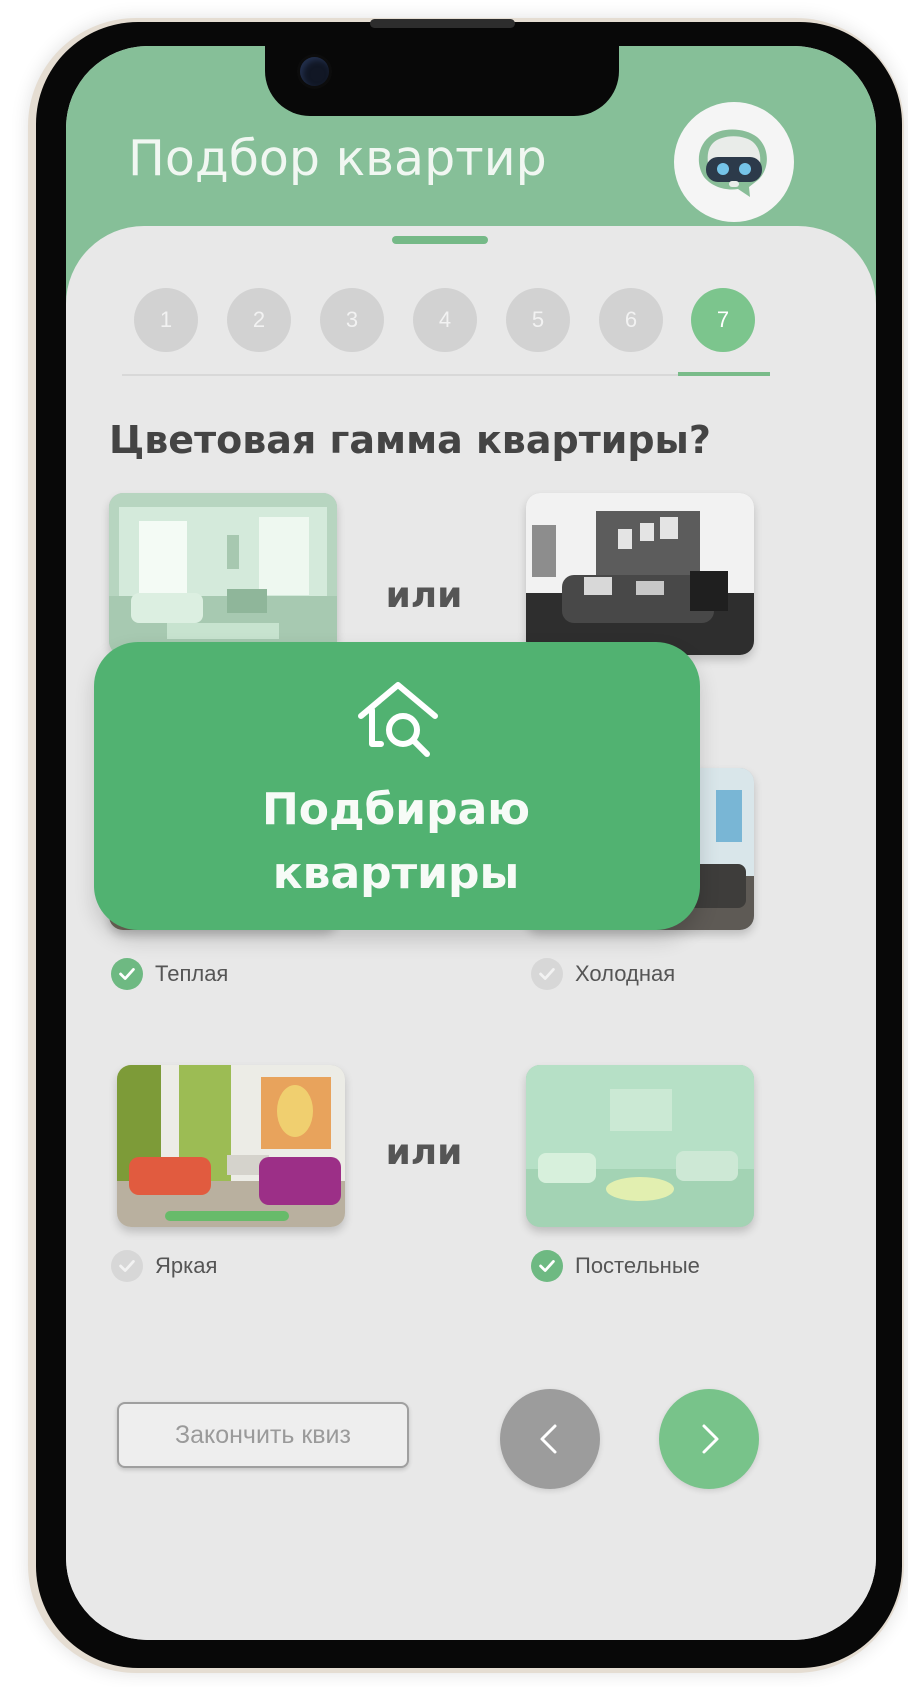 This screenshot has height=1687, width=908. I want to click on assistant-button, so click(734, 162).